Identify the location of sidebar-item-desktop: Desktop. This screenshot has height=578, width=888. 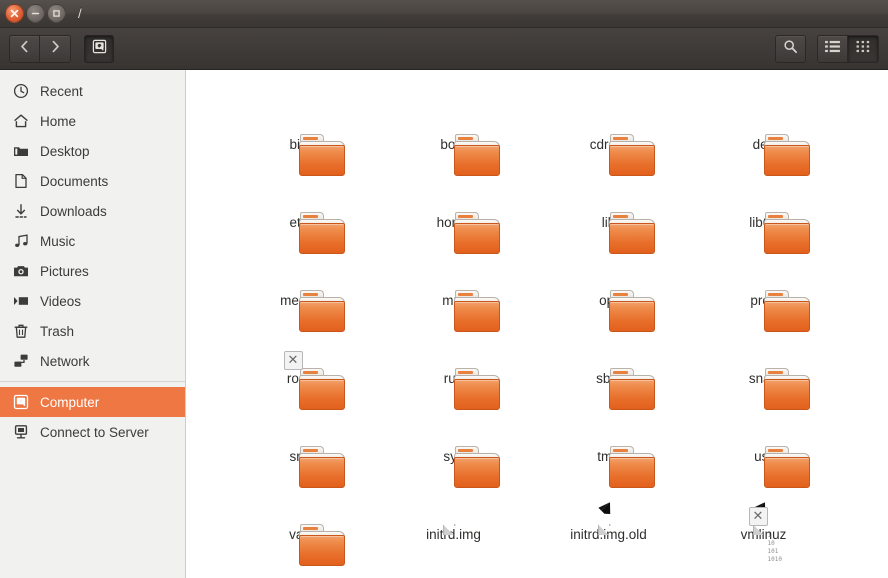
(92, 151).